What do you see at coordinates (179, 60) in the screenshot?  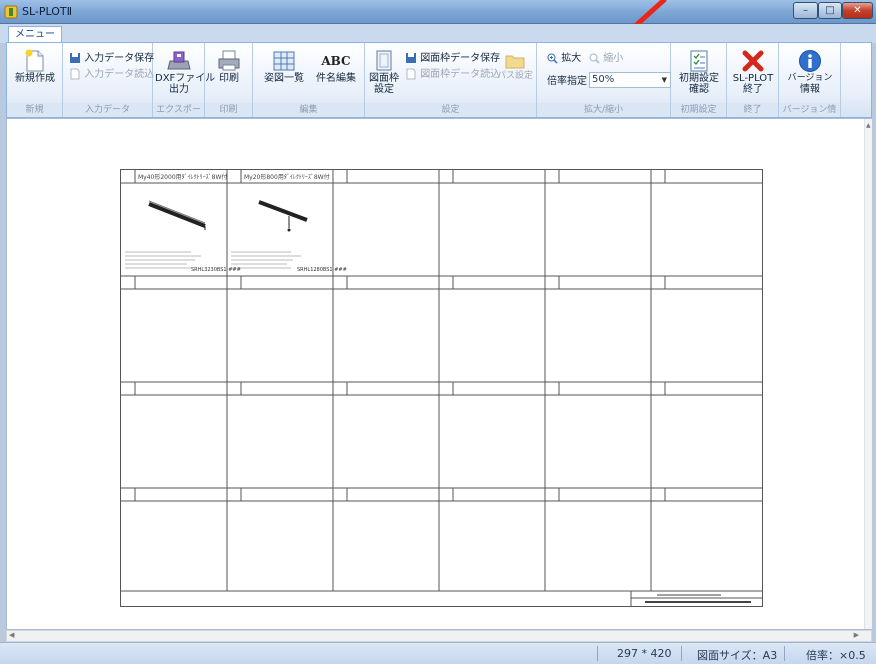 I see `dxf-export-icon` at bounding box center [179, 60].